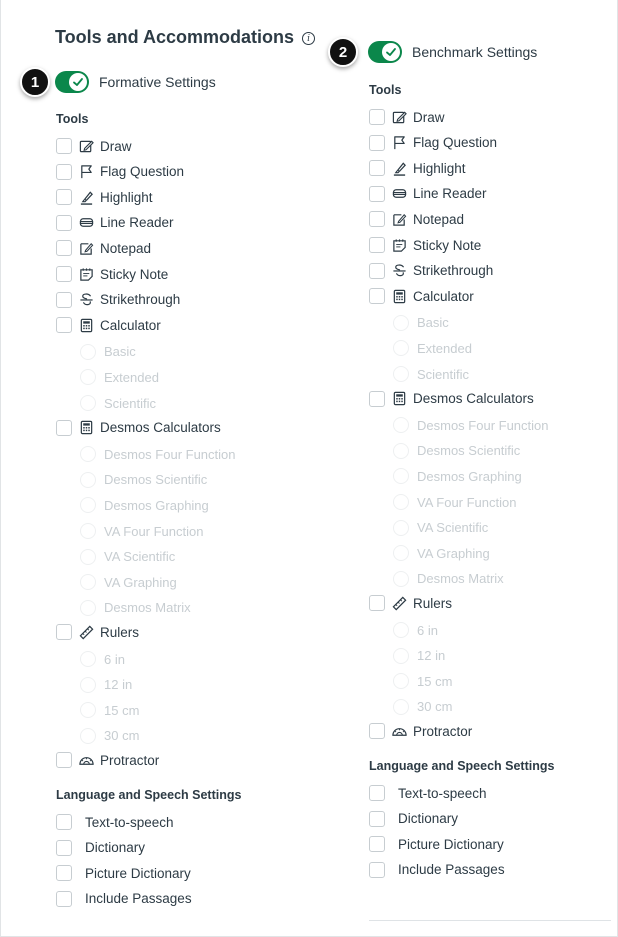 The width and height of the screenshot is (618, 937). Describe the element at coordinates (433, 142) in the screenshot. I see `tool-option-flag-question: Flag Question` at that location.